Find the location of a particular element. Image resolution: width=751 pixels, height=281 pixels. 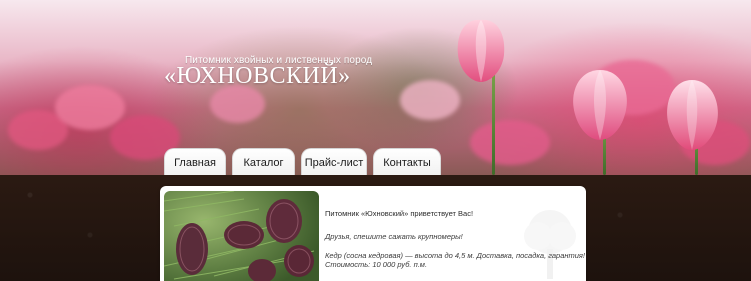

nav-tab-label: Прайс-лист is located at coordinates (334, 162).